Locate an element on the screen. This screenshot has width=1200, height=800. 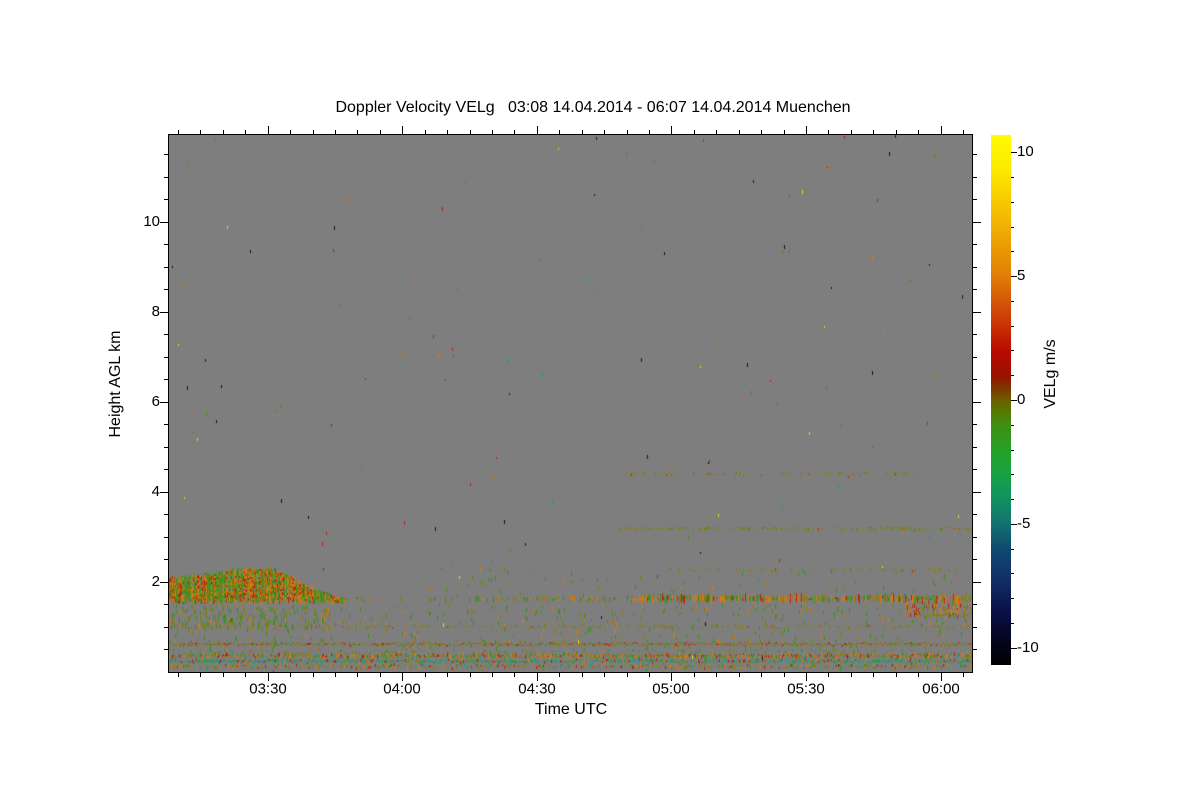
x-axis-label: Time UTC is located at coordinates (571, 709).